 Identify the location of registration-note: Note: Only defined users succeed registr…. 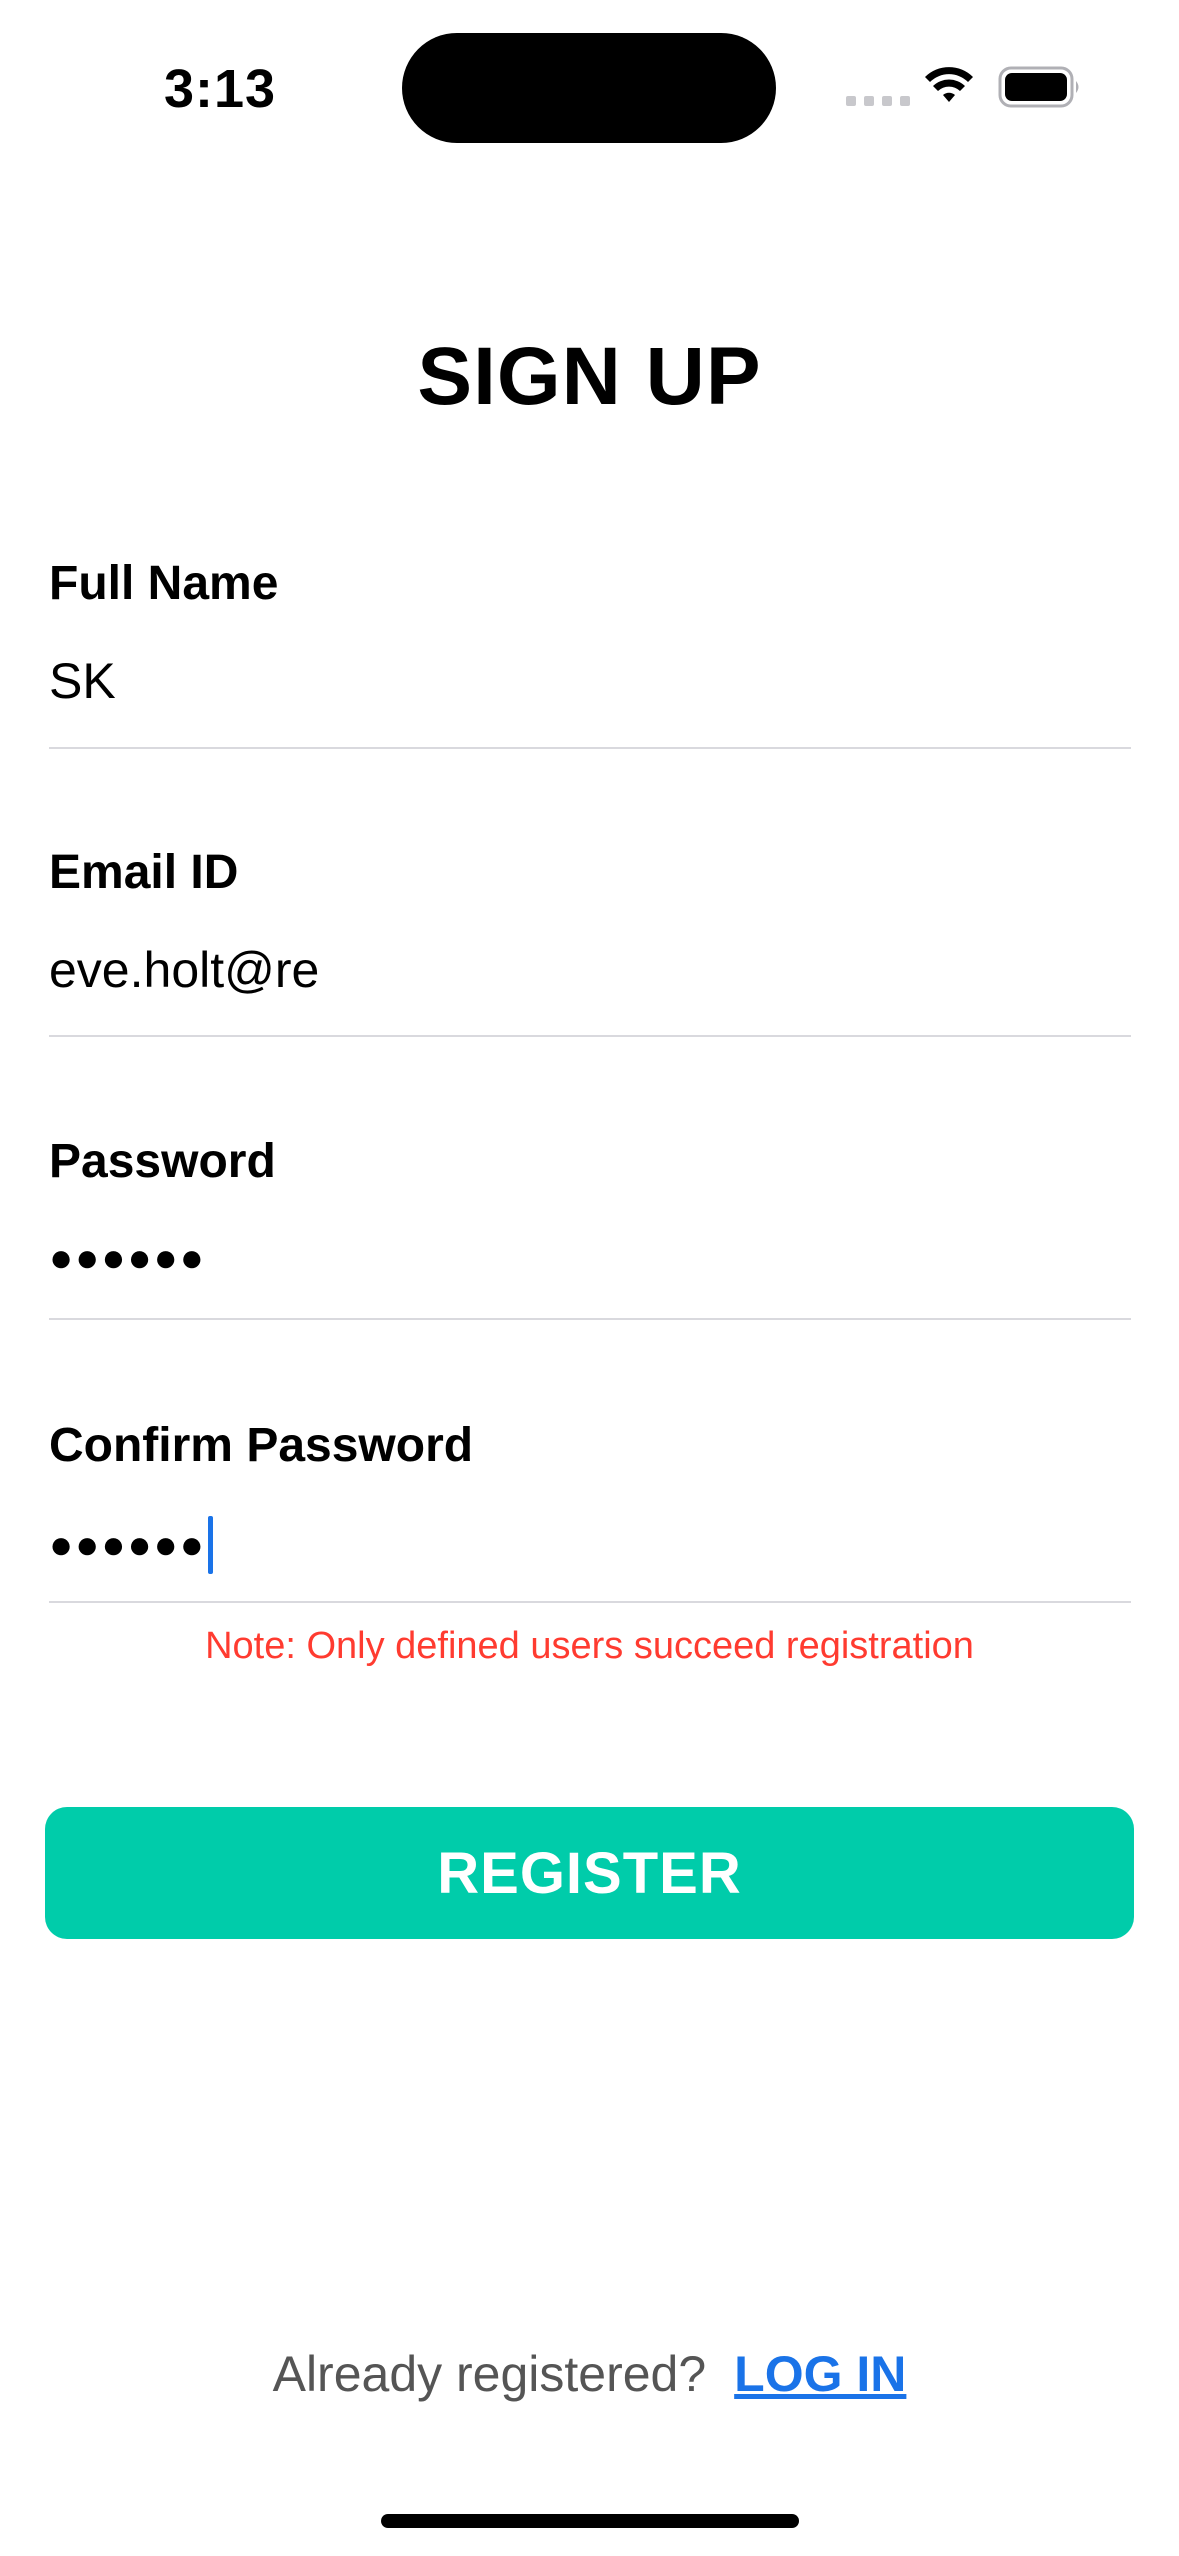
(589, 1646).